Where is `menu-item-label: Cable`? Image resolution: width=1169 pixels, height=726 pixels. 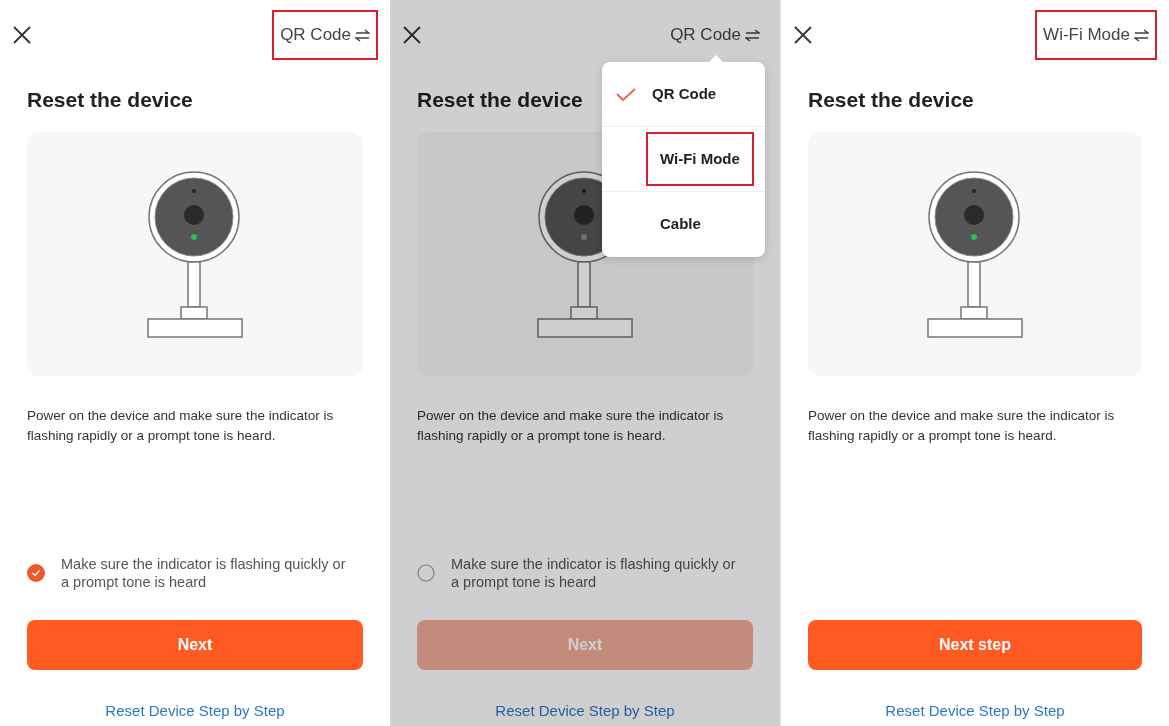
menu-item-label: Cable is located at coordinates (680, 224).